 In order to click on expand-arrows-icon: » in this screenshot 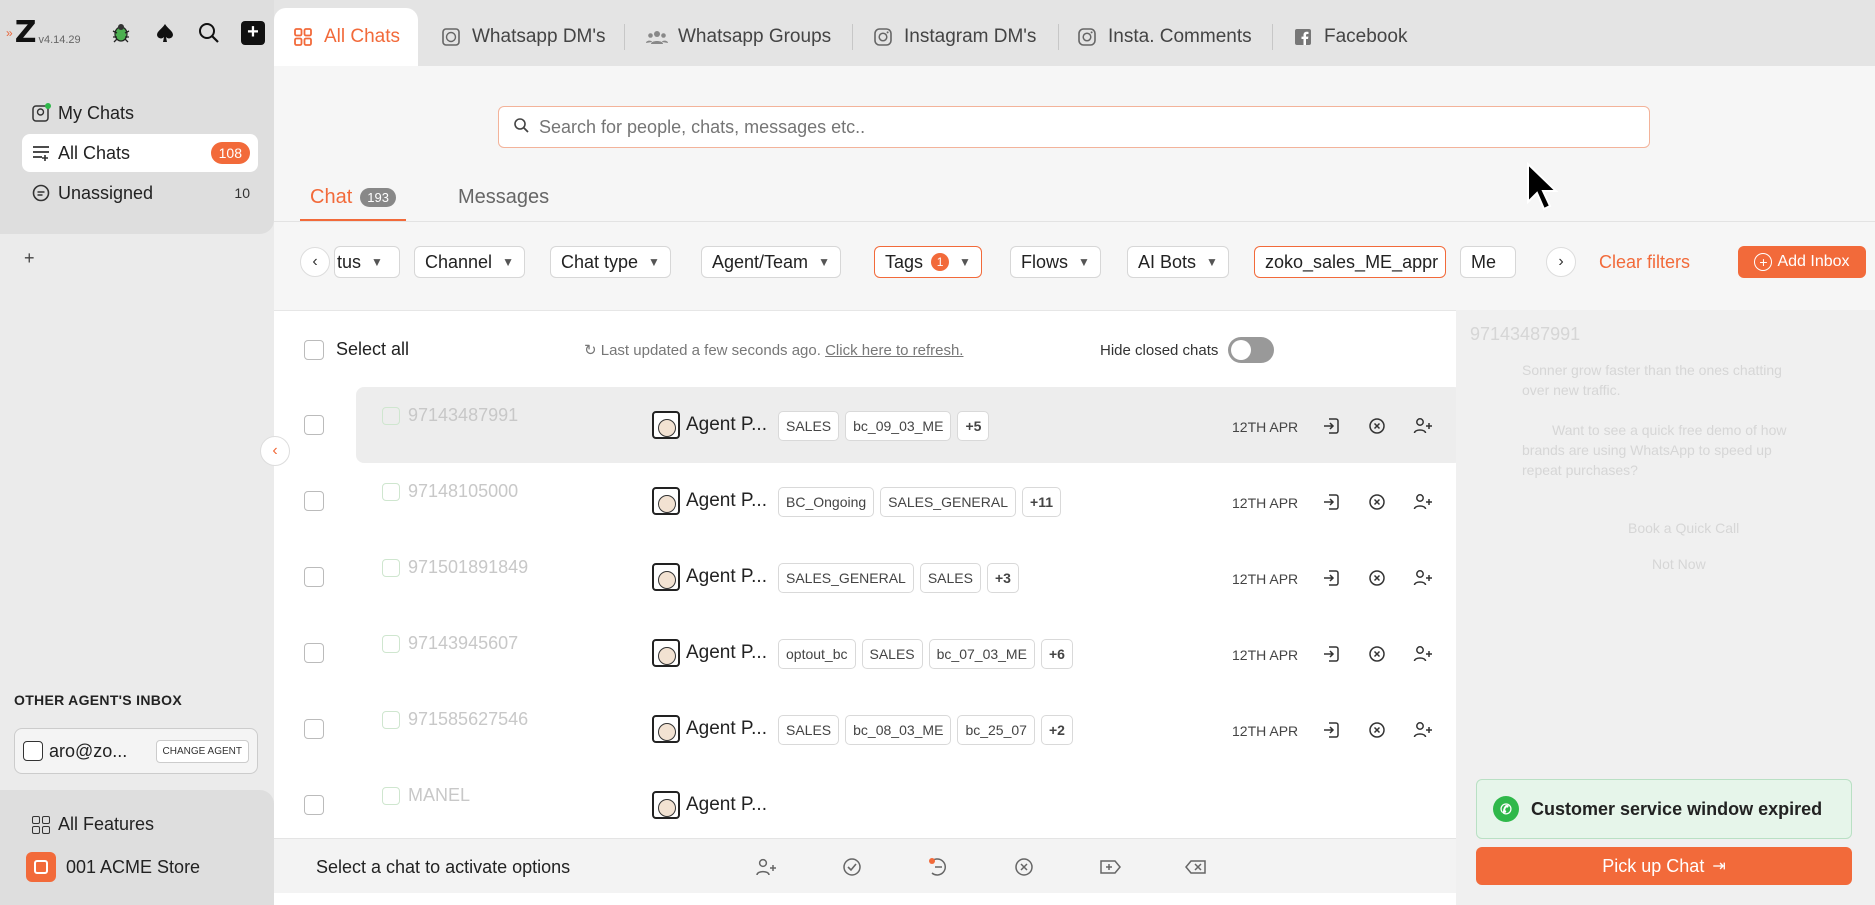, I will do `click(9, 33)`.